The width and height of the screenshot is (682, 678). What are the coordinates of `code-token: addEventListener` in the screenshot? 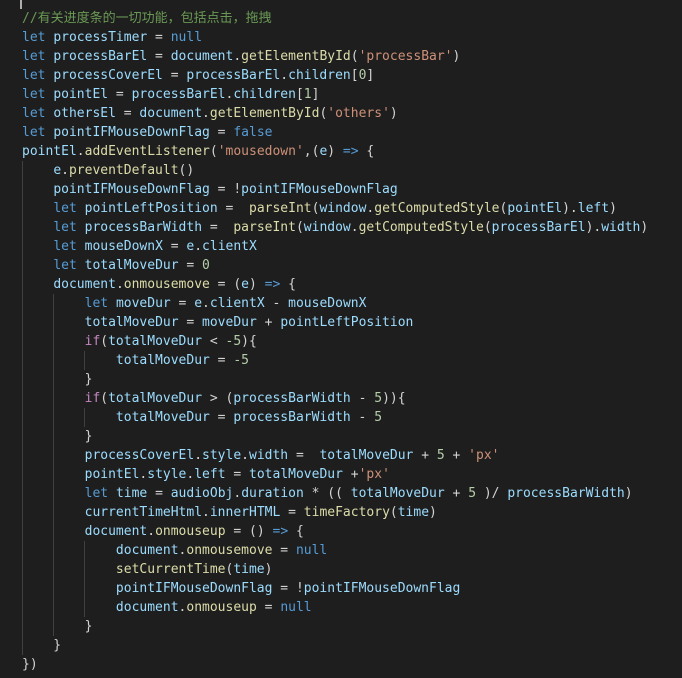 It's located at (147, 151).